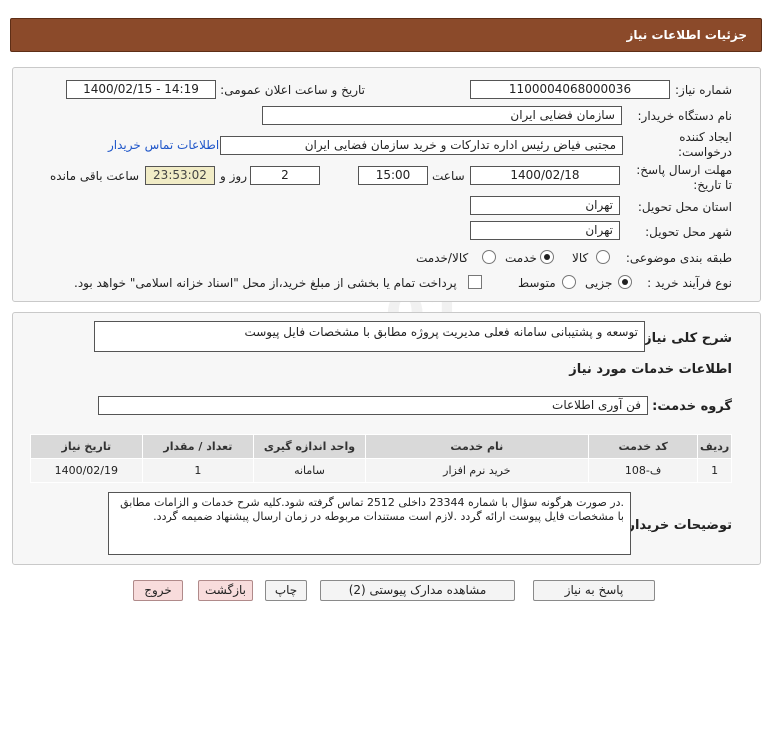 Image resolution: width=770 pixels, height=745 pixels. What do you see at coordinates (309, 446) in the screenshot?
I see `col-unit-header: واحد اندازه گیری` at bounding box center [309, 446].